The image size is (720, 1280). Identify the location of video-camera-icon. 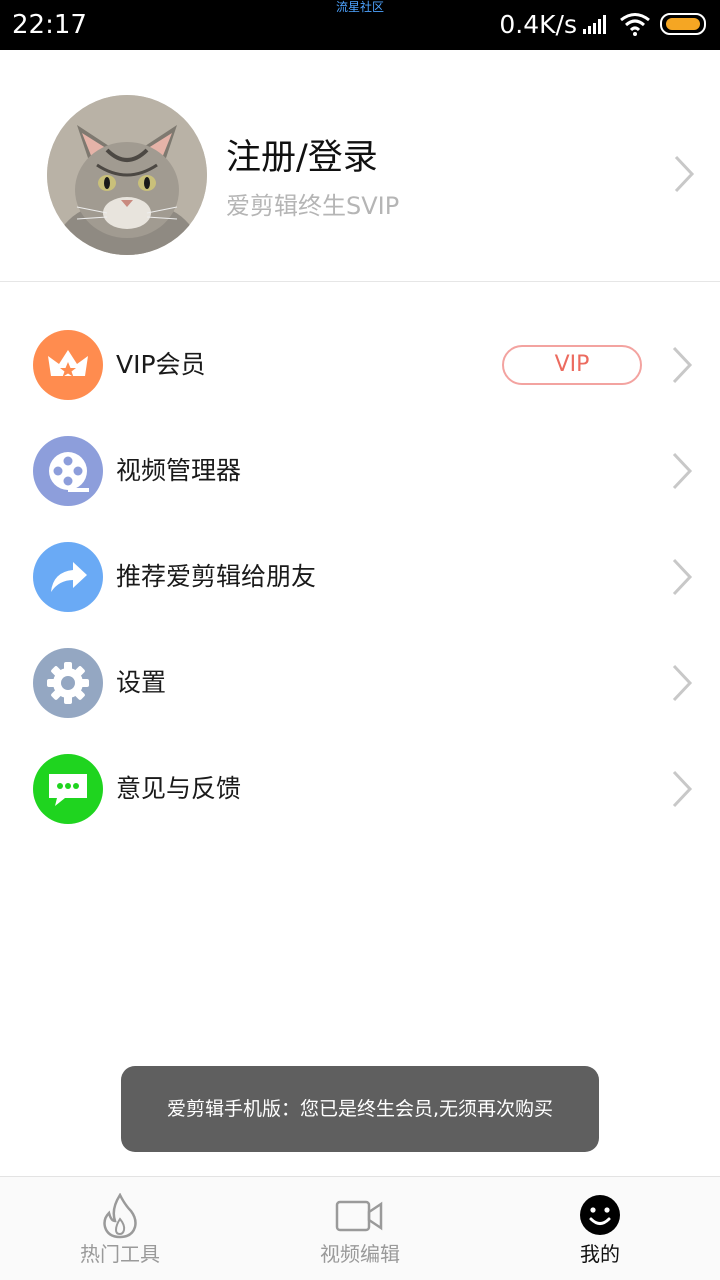
(359, 1216).